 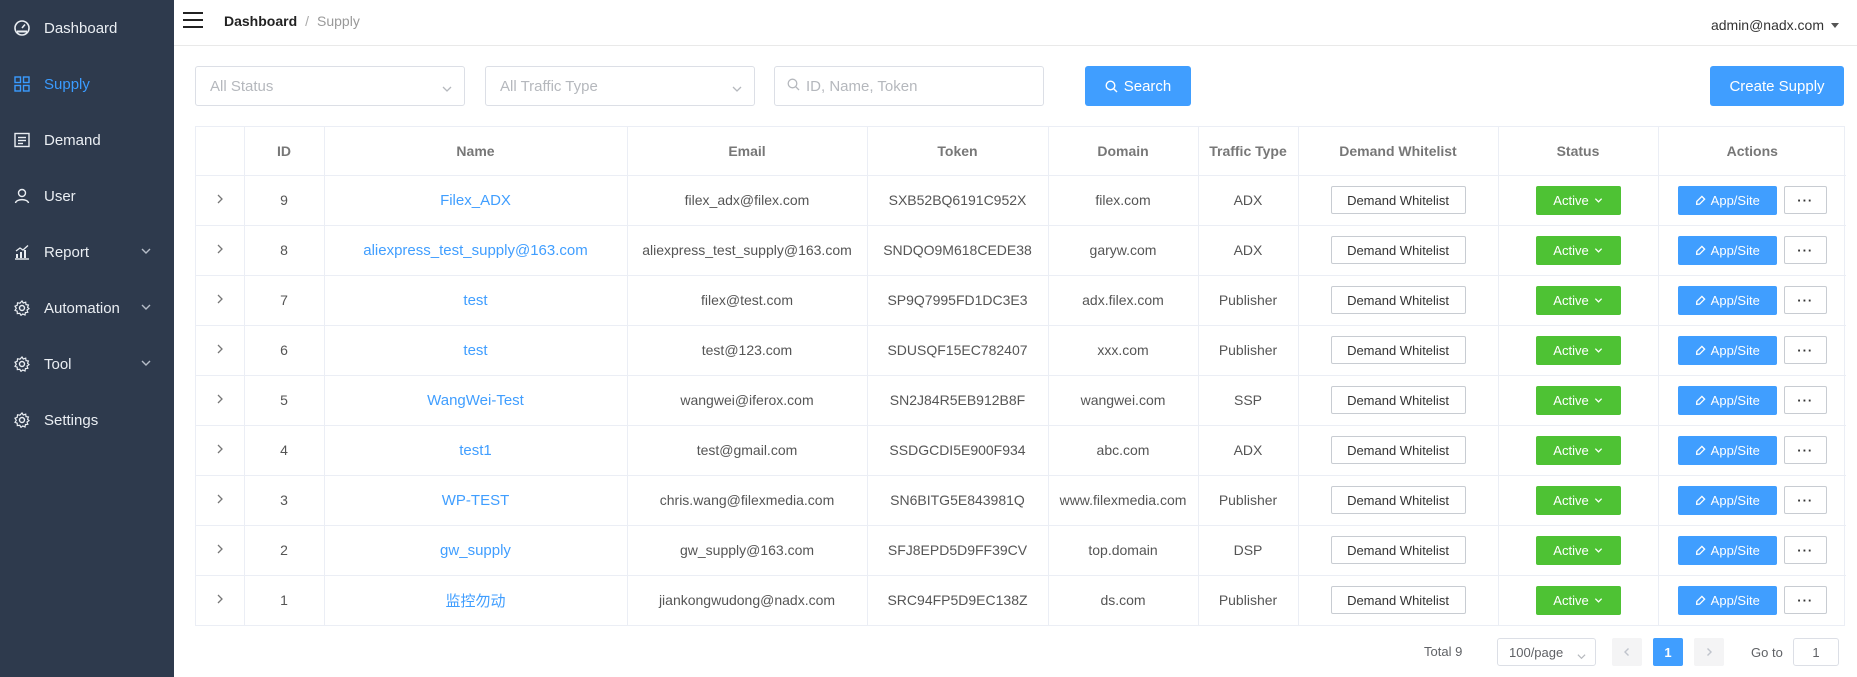 I want to click on row-domain: xxx.com, so click(x=1123, y=350).